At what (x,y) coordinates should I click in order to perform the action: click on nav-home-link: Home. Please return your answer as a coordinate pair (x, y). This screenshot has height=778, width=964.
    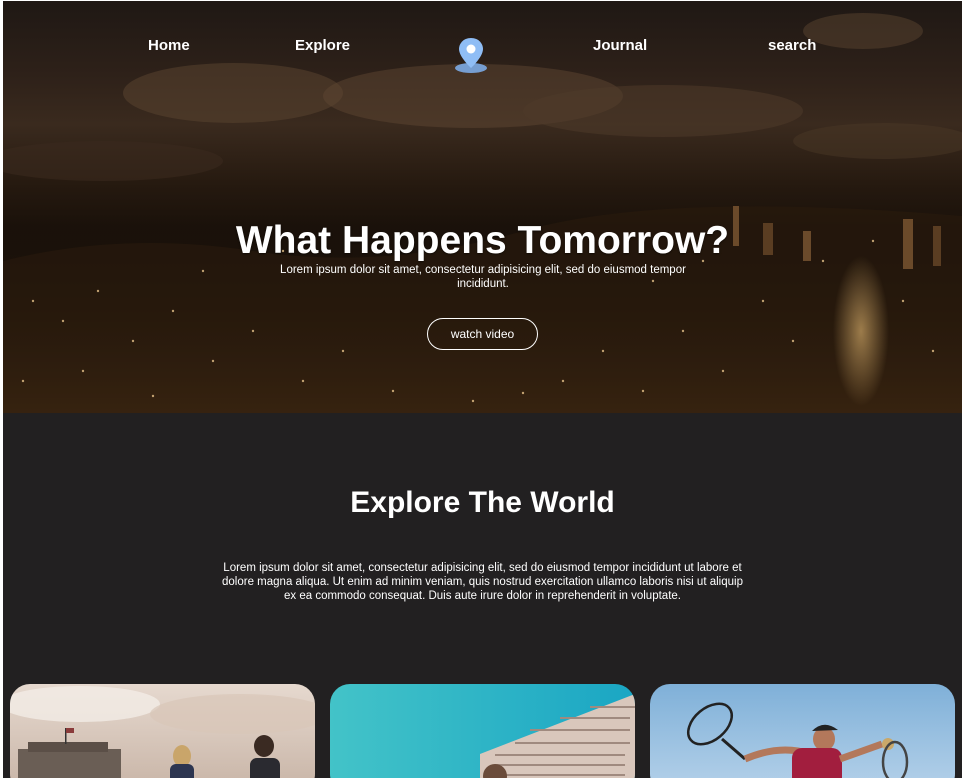
    Looking at the image, I should click on (169, 45).